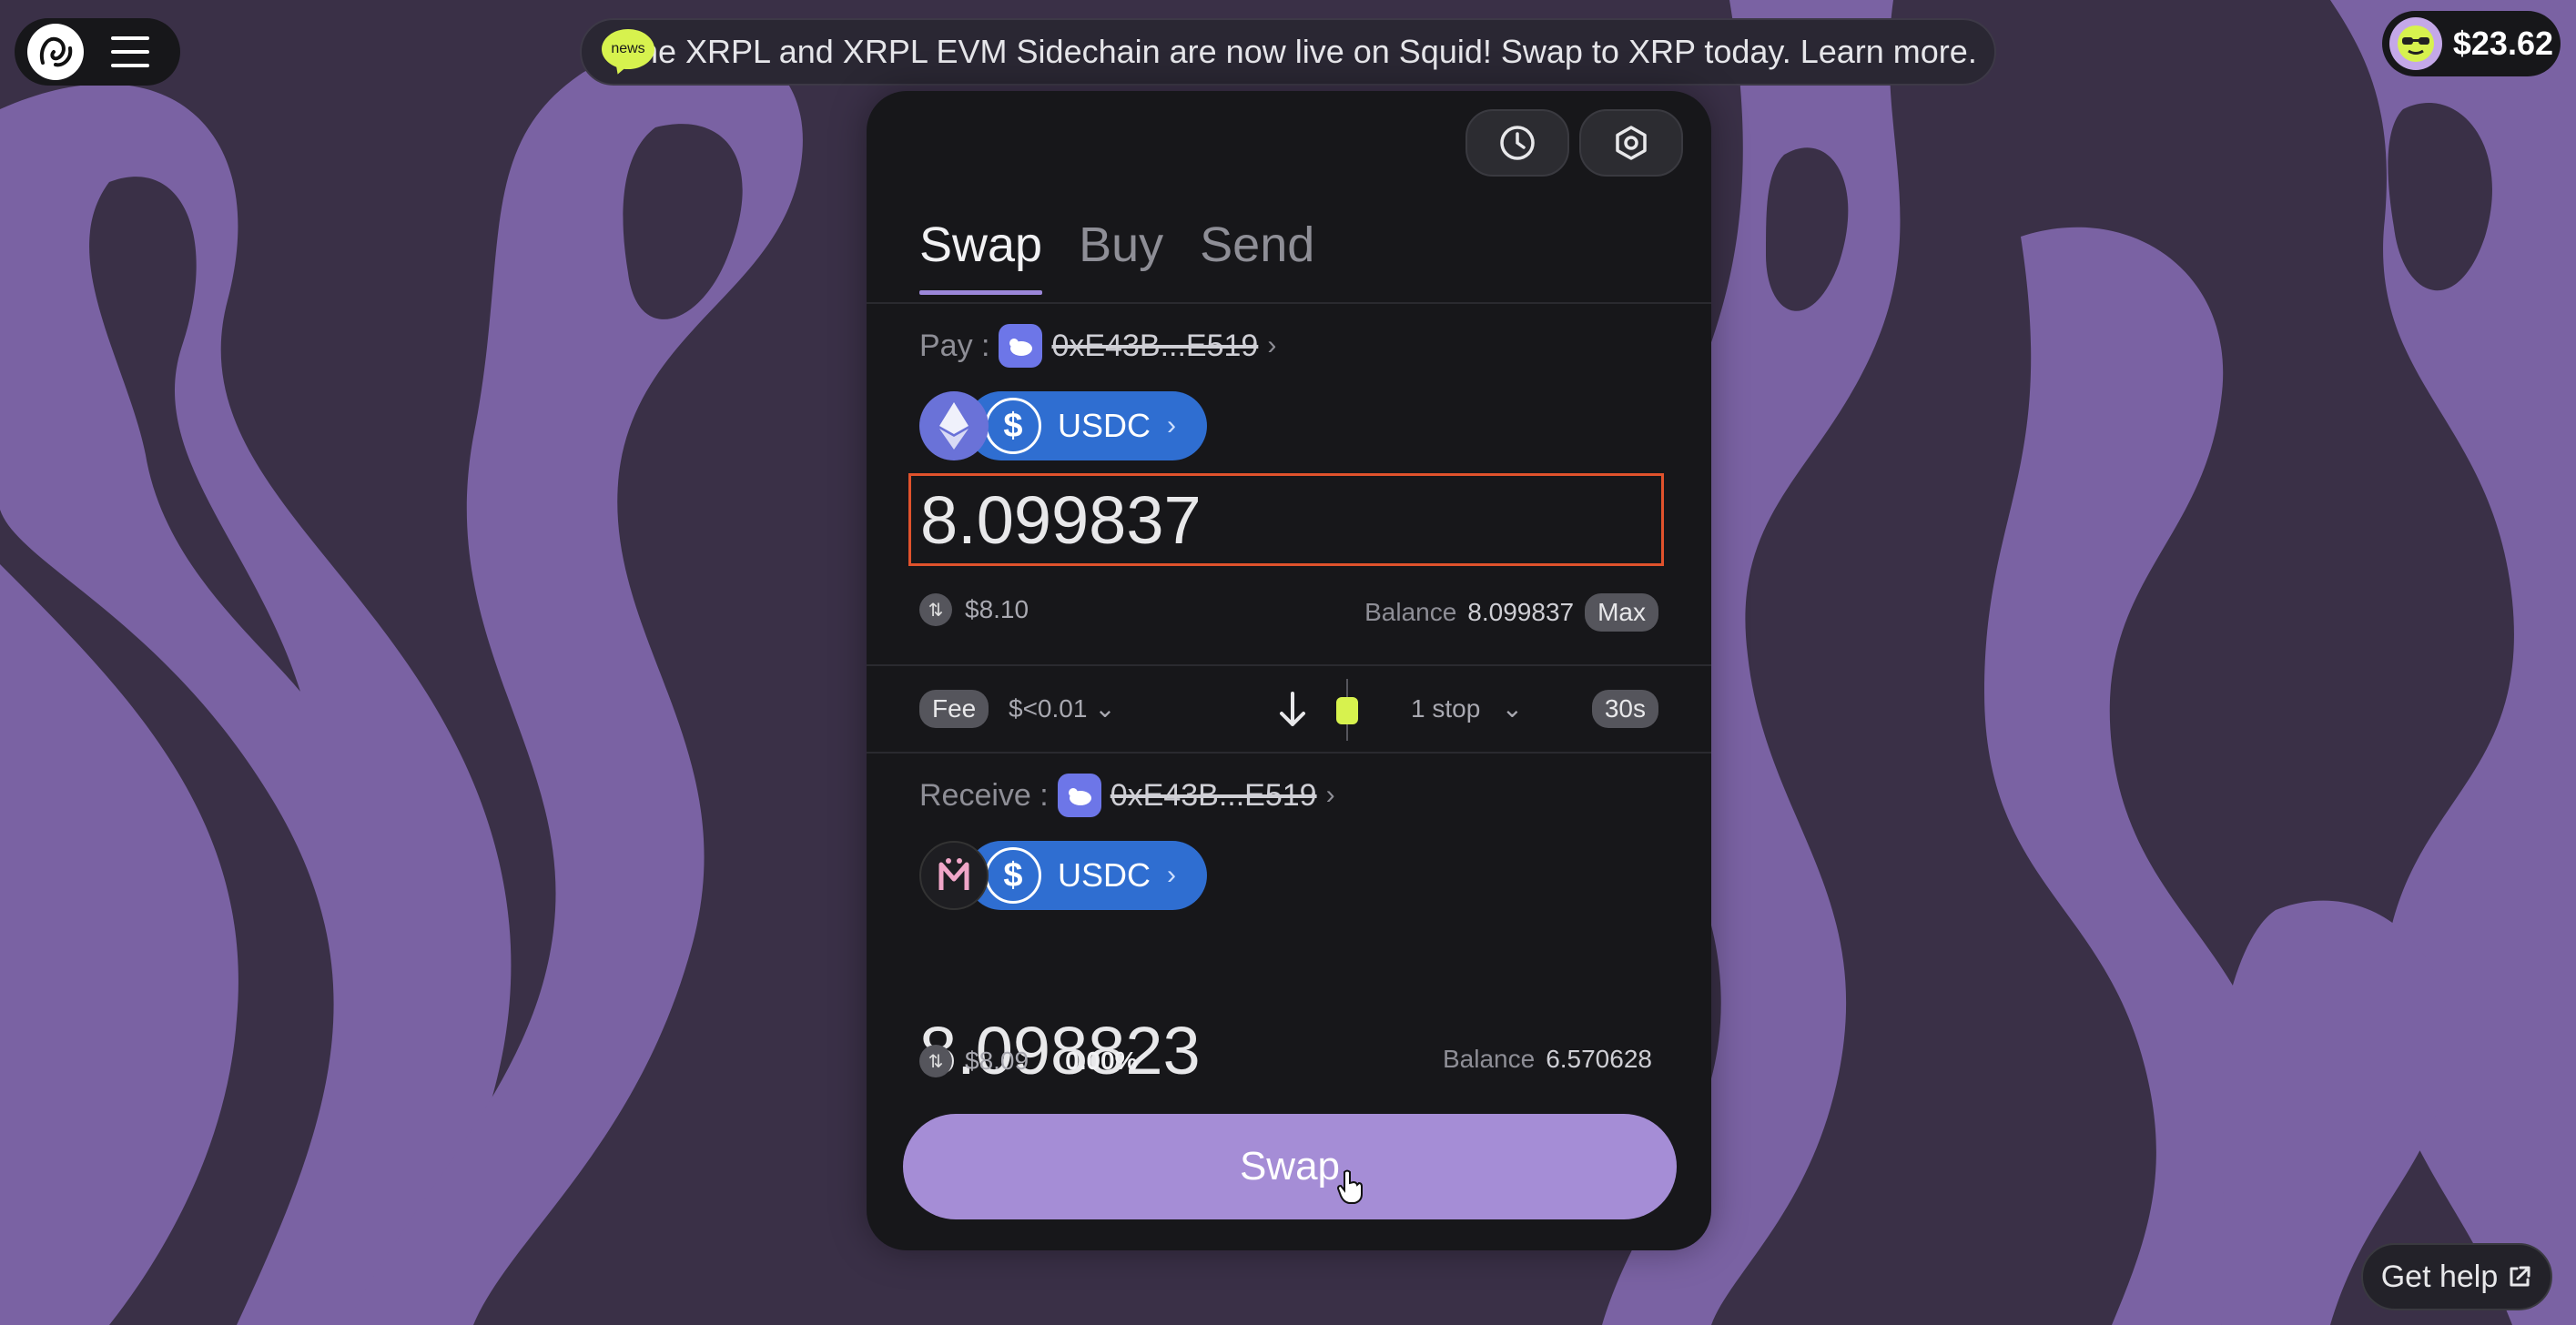 Image resolution: width=2576 pixels, height=1325 pixels. I want to click on pay-usd-value-row: ⇅ $8.10, so click(974, 609).